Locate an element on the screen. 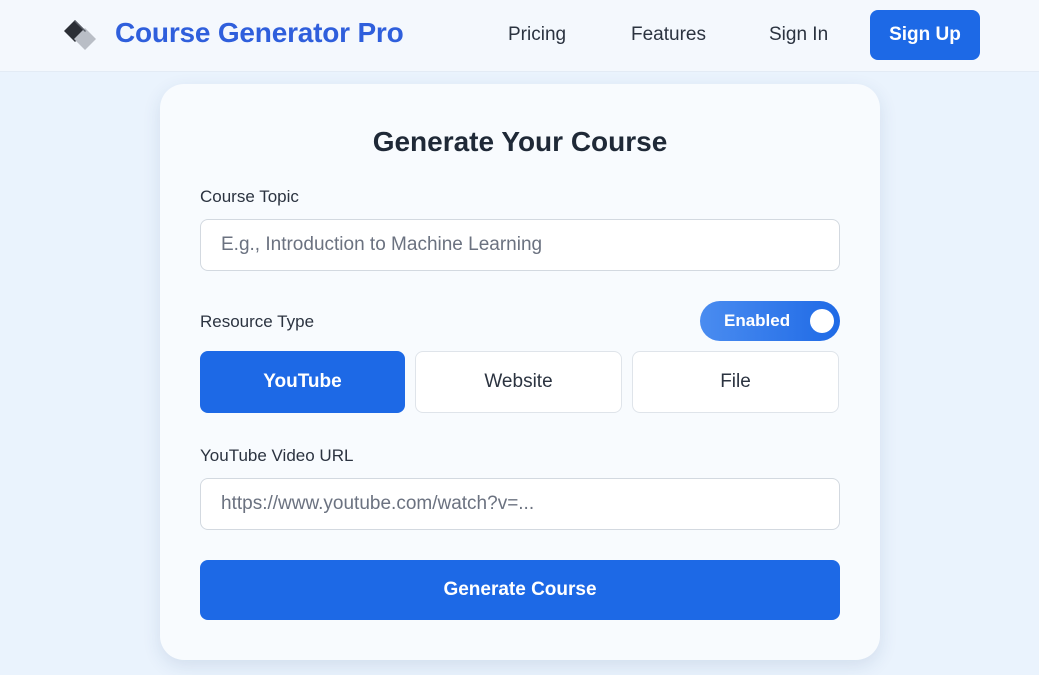 The height and width of the screenshot is (675, 1039). form-title: Generate Your Course is located at coordinates (520, 141).